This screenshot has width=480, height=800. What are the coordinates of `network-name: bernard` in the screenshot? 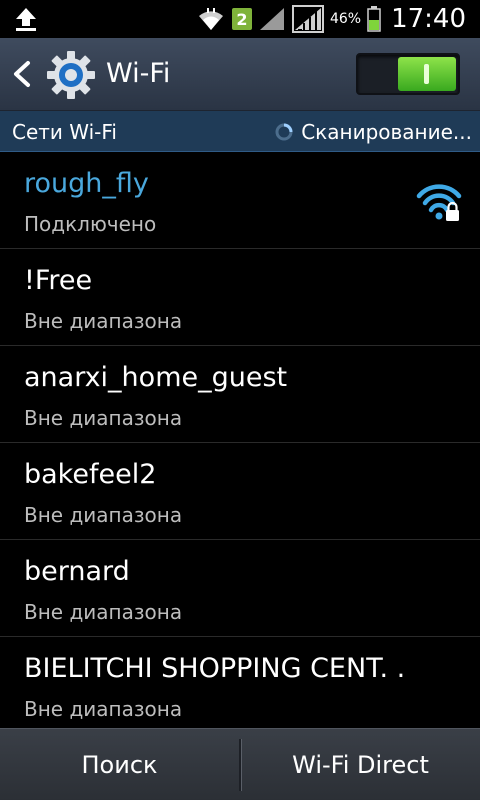 It's located at (77, 571).